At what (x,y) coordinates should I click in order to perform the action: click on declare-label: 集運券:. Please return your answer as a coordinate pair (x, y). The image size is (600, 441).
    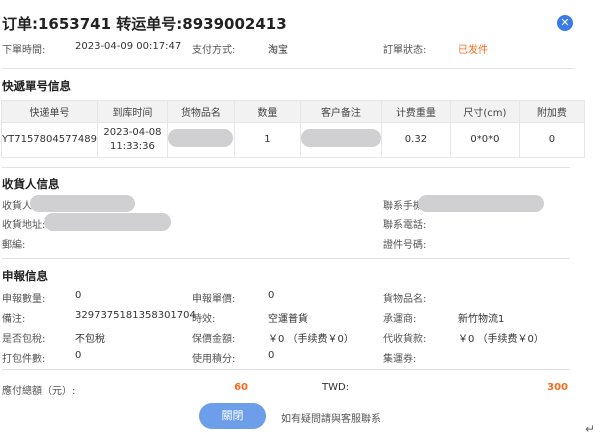
    Looking at the image, I should click on (400, 359).